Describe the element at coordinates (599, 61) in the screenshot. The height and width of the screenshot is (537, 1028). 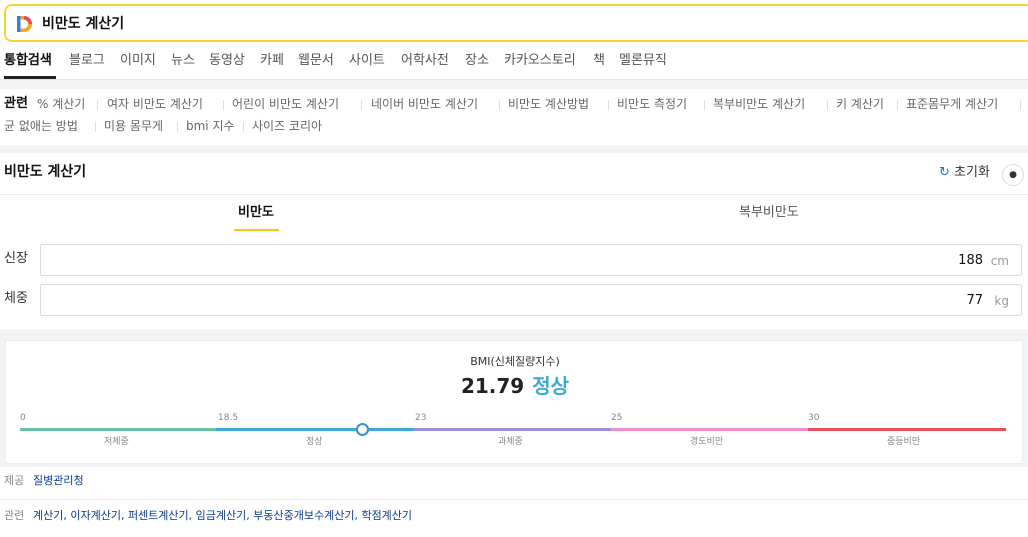
I see `tab-book: 책` at that location.